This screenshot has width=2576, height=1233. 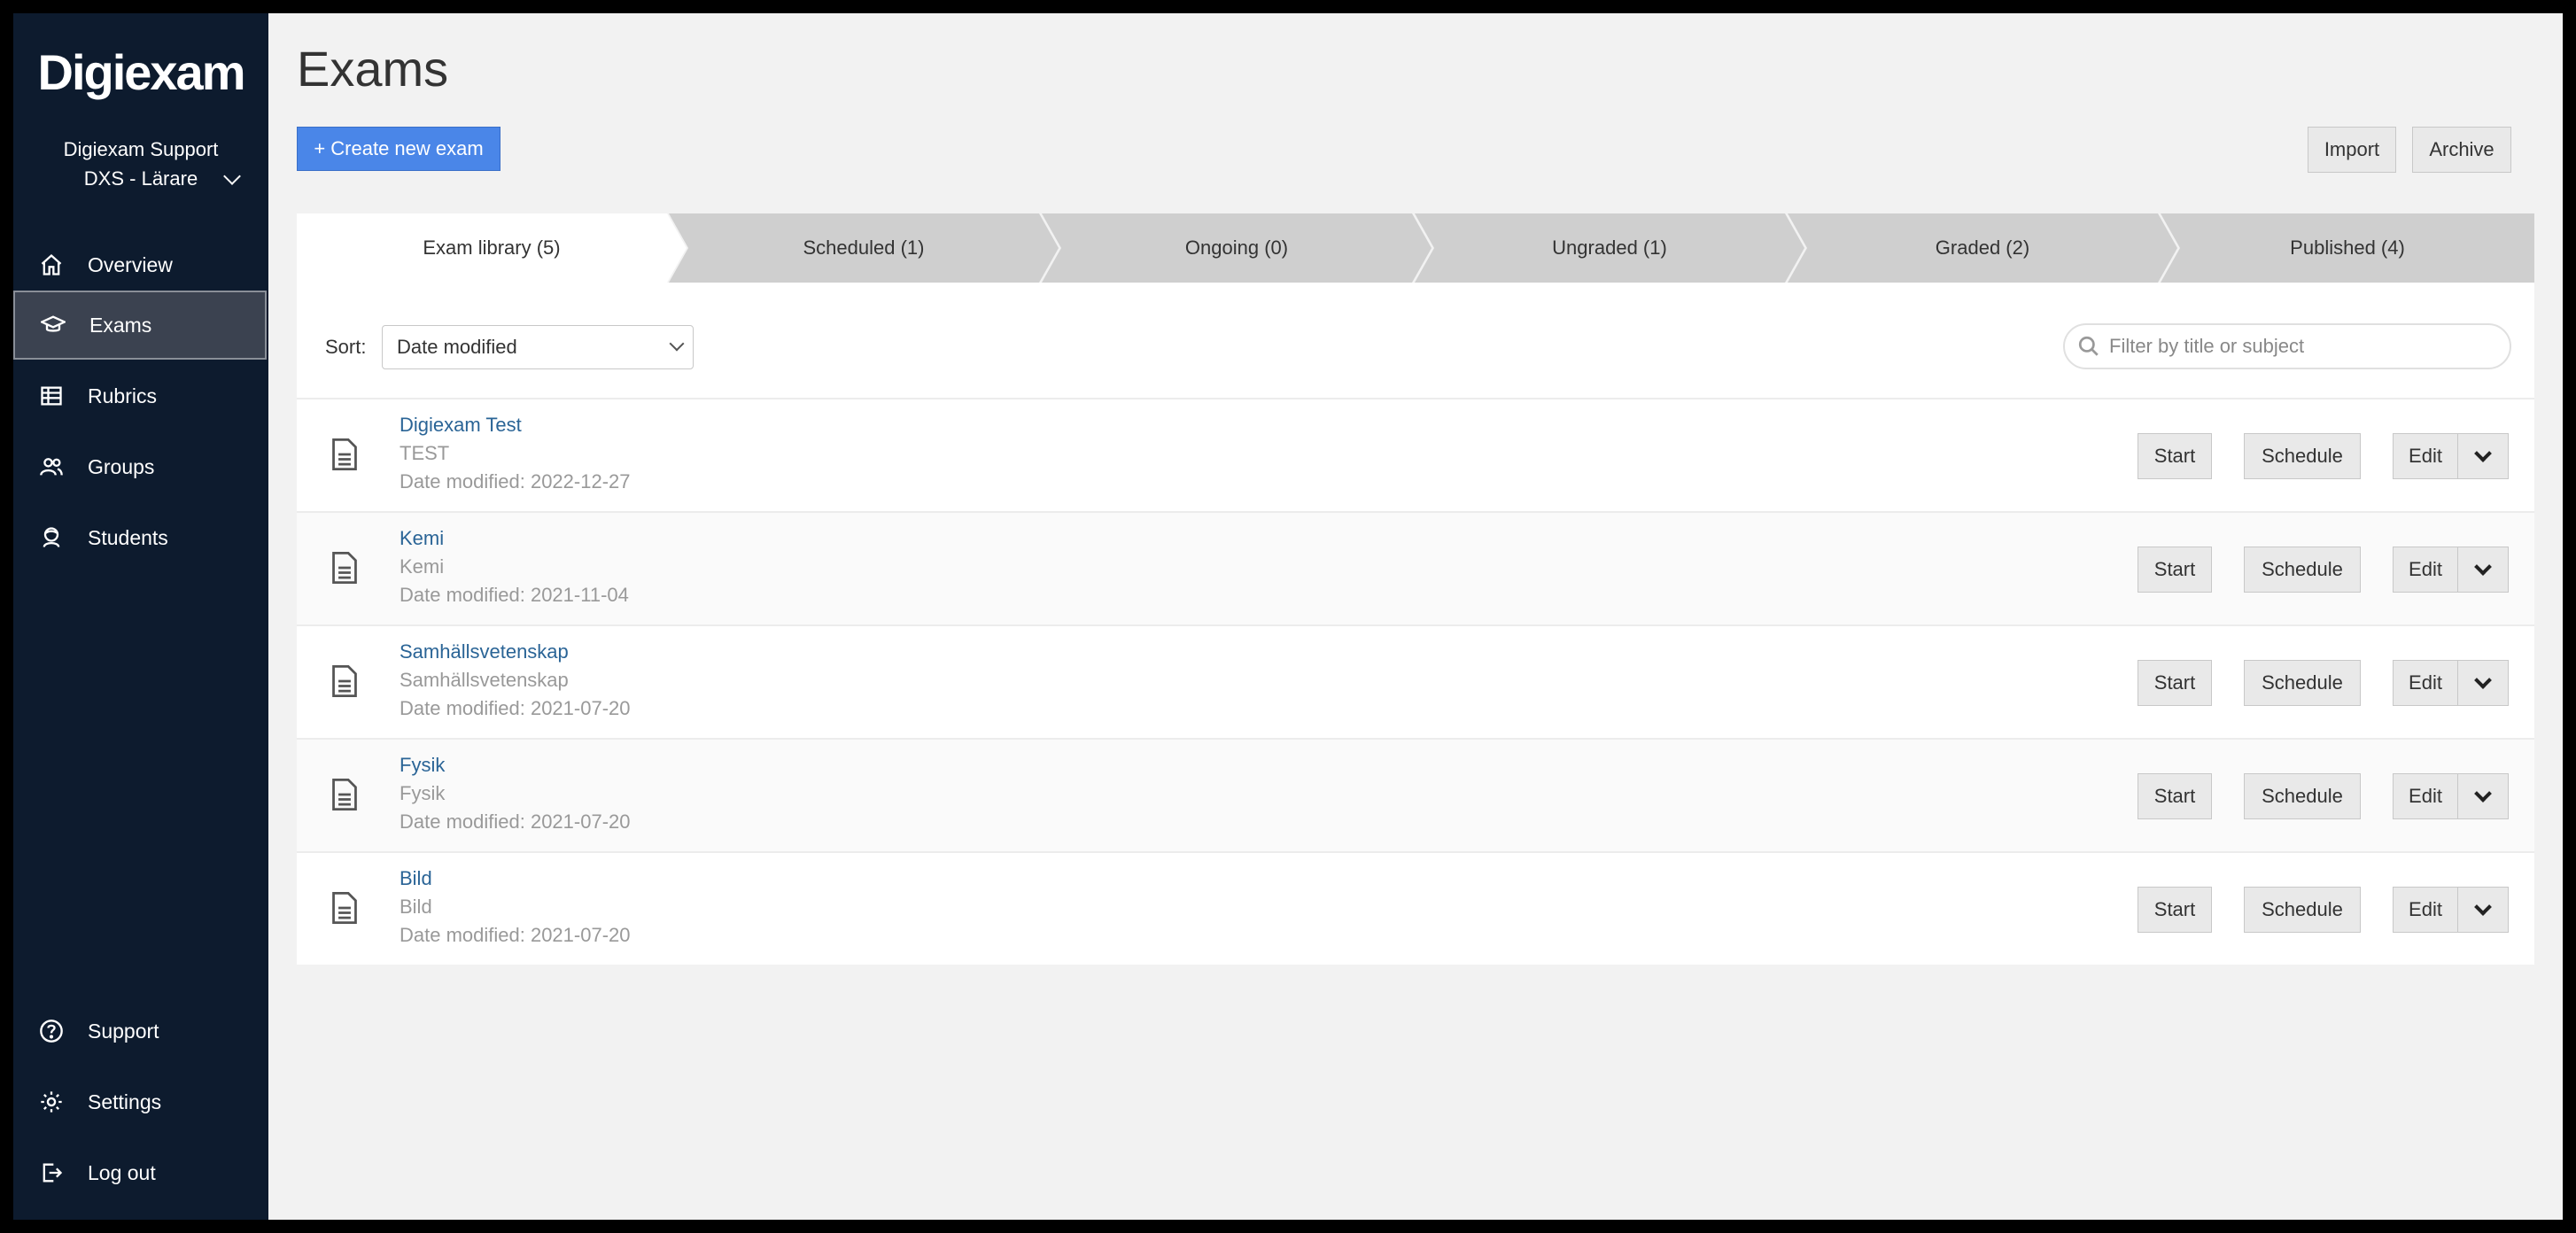 I want to click on sidebar-item-groups: Groups, so click(x=140, y=466).